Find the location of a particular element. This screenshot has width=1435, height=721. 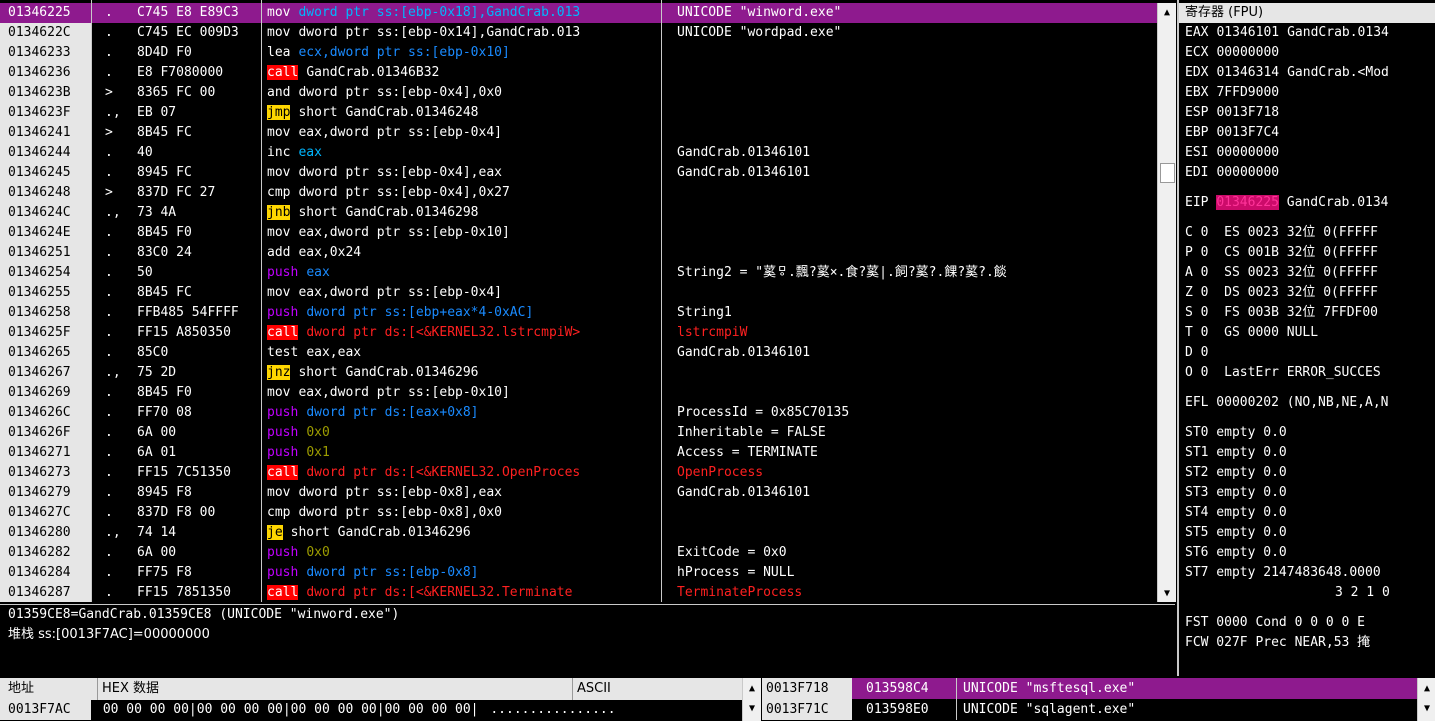

disasm-address: 01346254 is located at coordinates (45, 273).